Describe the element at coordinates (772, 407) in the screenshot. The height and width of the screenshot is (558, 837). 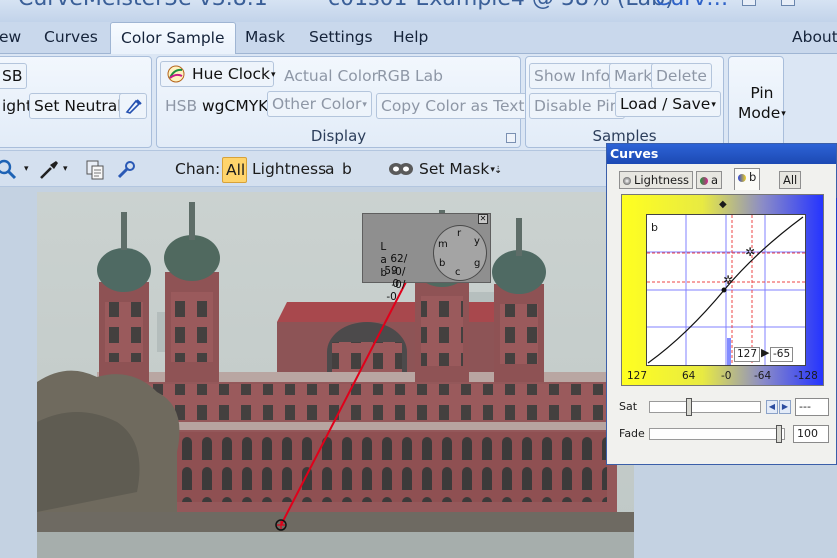
I see `sat-decrease-icon: ◀` at that location.